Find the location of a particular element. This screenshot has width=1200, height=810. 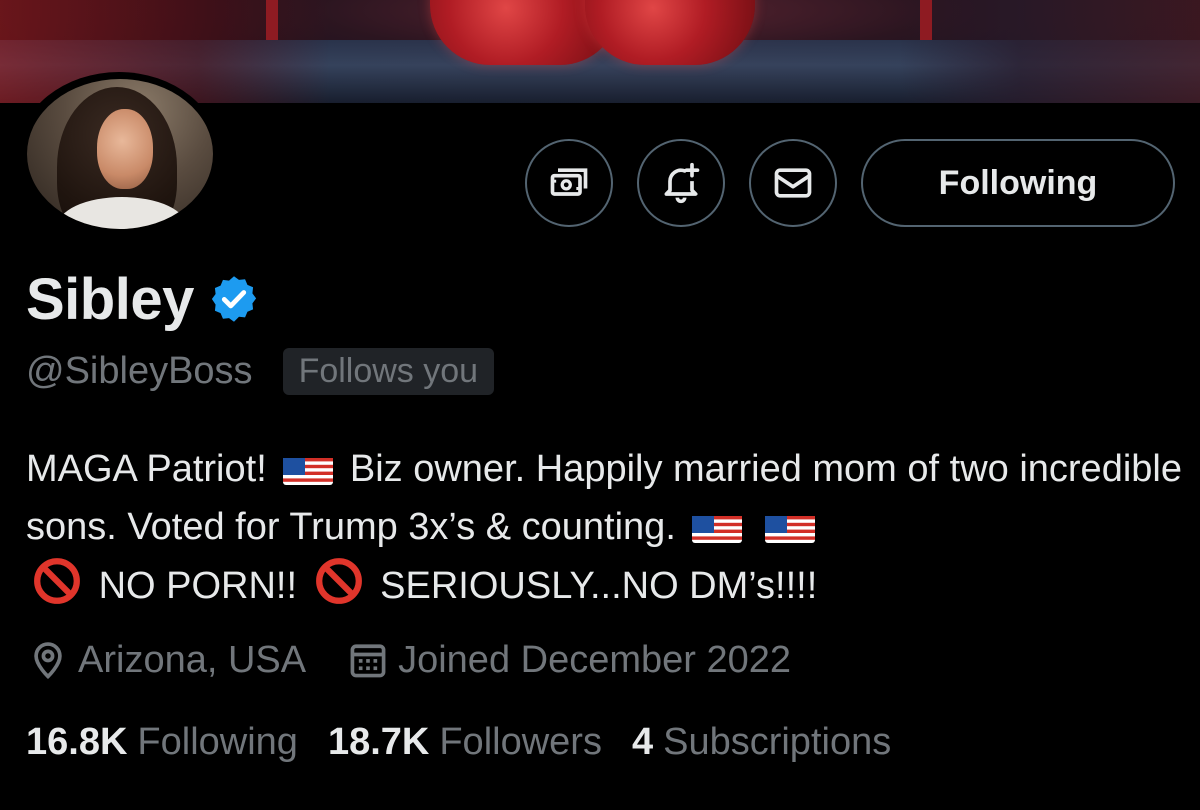

stat-value: 18.7K is located at coordinates (378, 741).